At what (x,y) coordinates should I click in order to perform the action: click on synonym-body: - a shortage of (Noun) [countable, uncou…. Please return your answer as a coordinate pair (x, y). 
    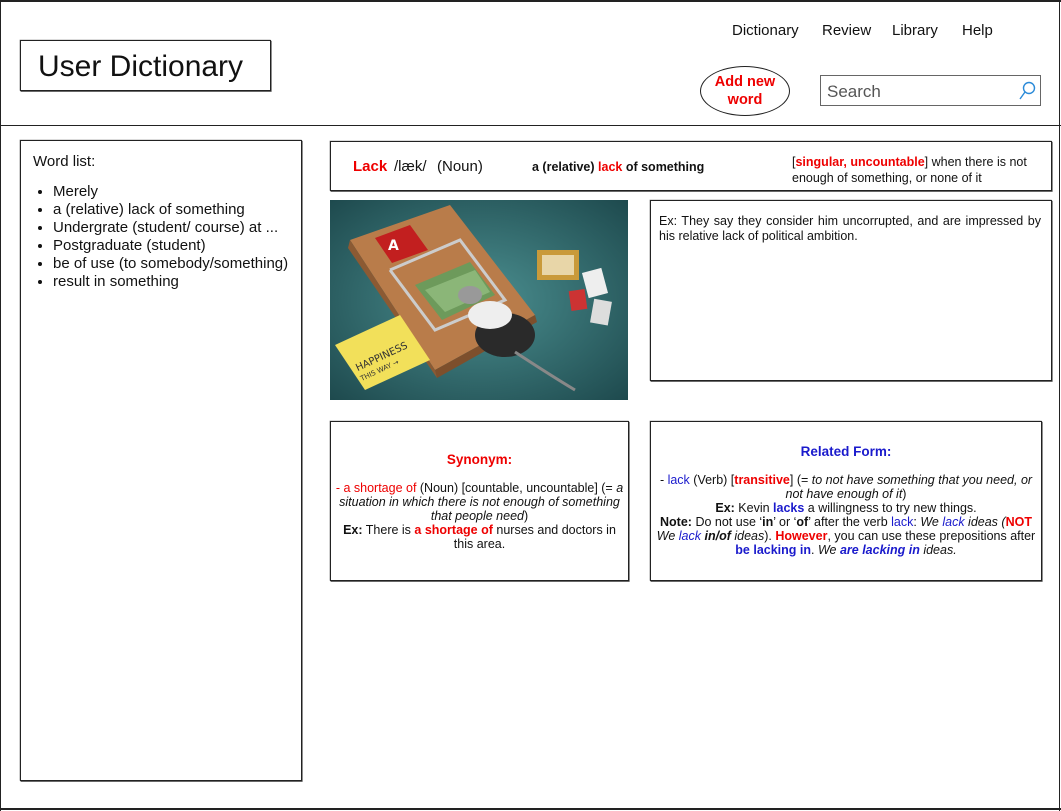
    Looking at the image, I should click on (479, 516).